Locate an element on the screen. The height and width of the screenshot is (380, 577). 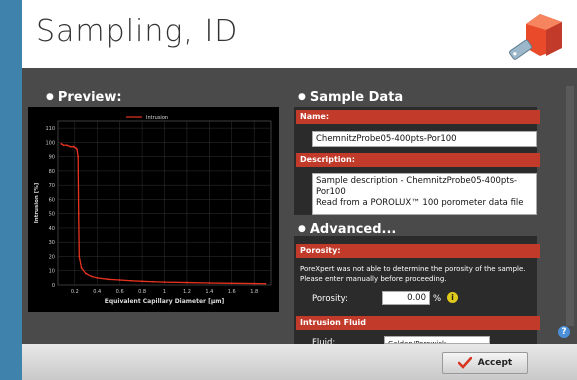
y-tick-label: 100 is located at coordinates (50, 143).